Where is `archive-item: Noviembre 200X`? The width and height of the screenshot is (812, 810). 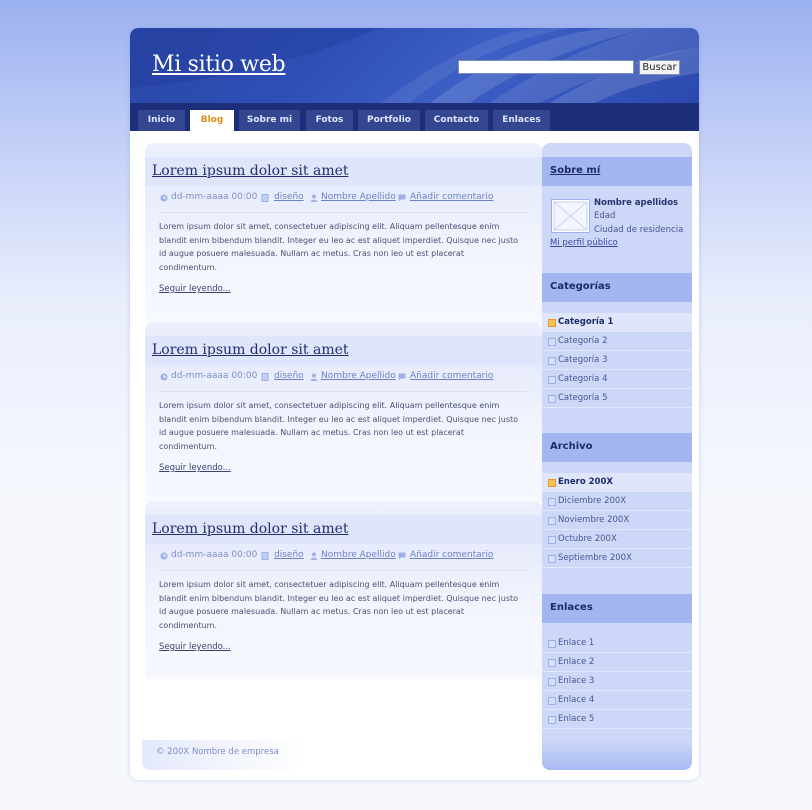
archive-item: Noviembre 200X is located at coordinates (617, 520).